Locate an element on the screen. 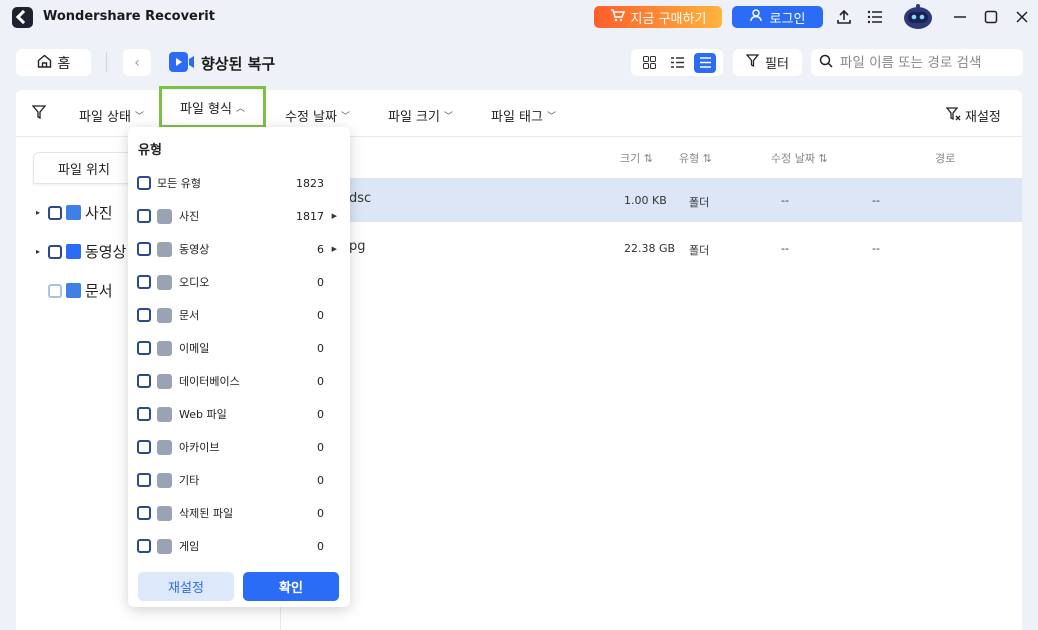  dropdown-reset-button: 재설정 is located at coordinates (186, 586).